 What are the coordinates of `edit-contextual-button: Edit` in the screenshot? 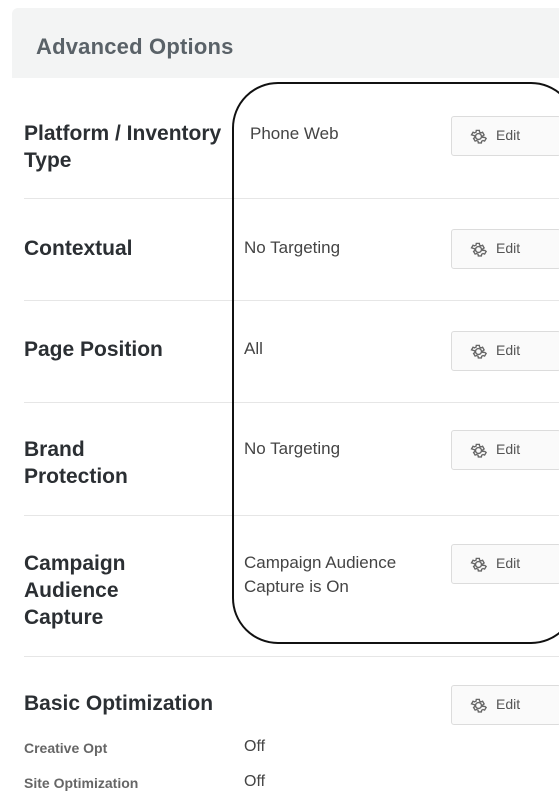 It's located at (505, 249).